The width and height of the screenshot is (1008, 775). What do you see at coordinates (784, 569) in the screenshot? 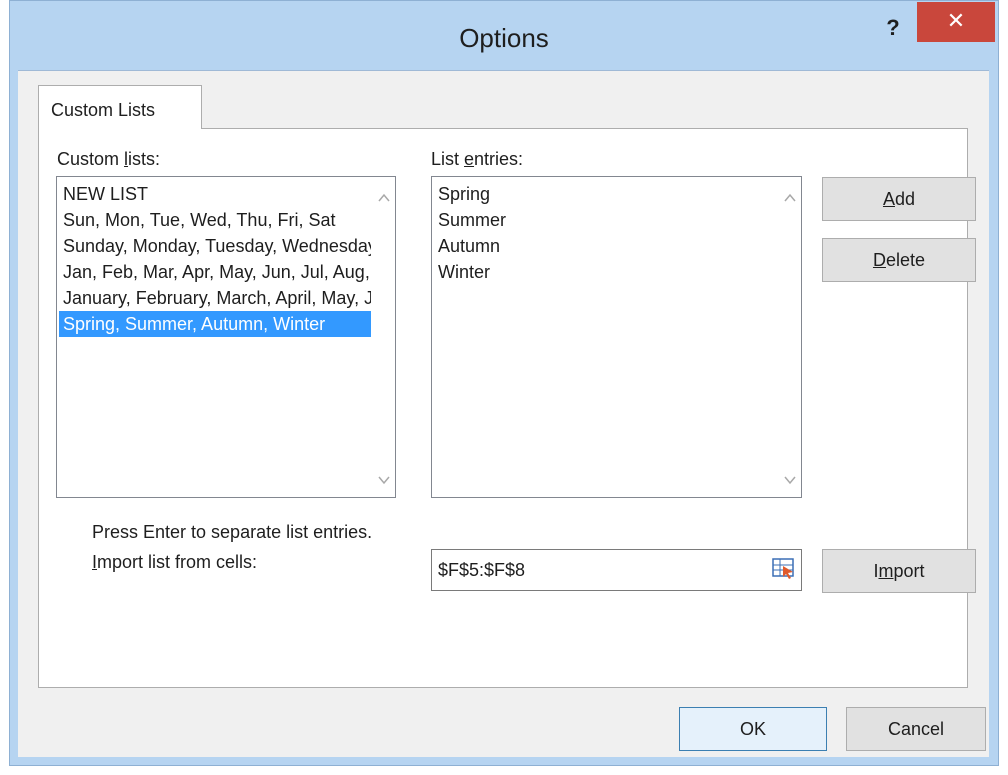
I see `collapse-dialog-icon` at bounding box center [784, 569].